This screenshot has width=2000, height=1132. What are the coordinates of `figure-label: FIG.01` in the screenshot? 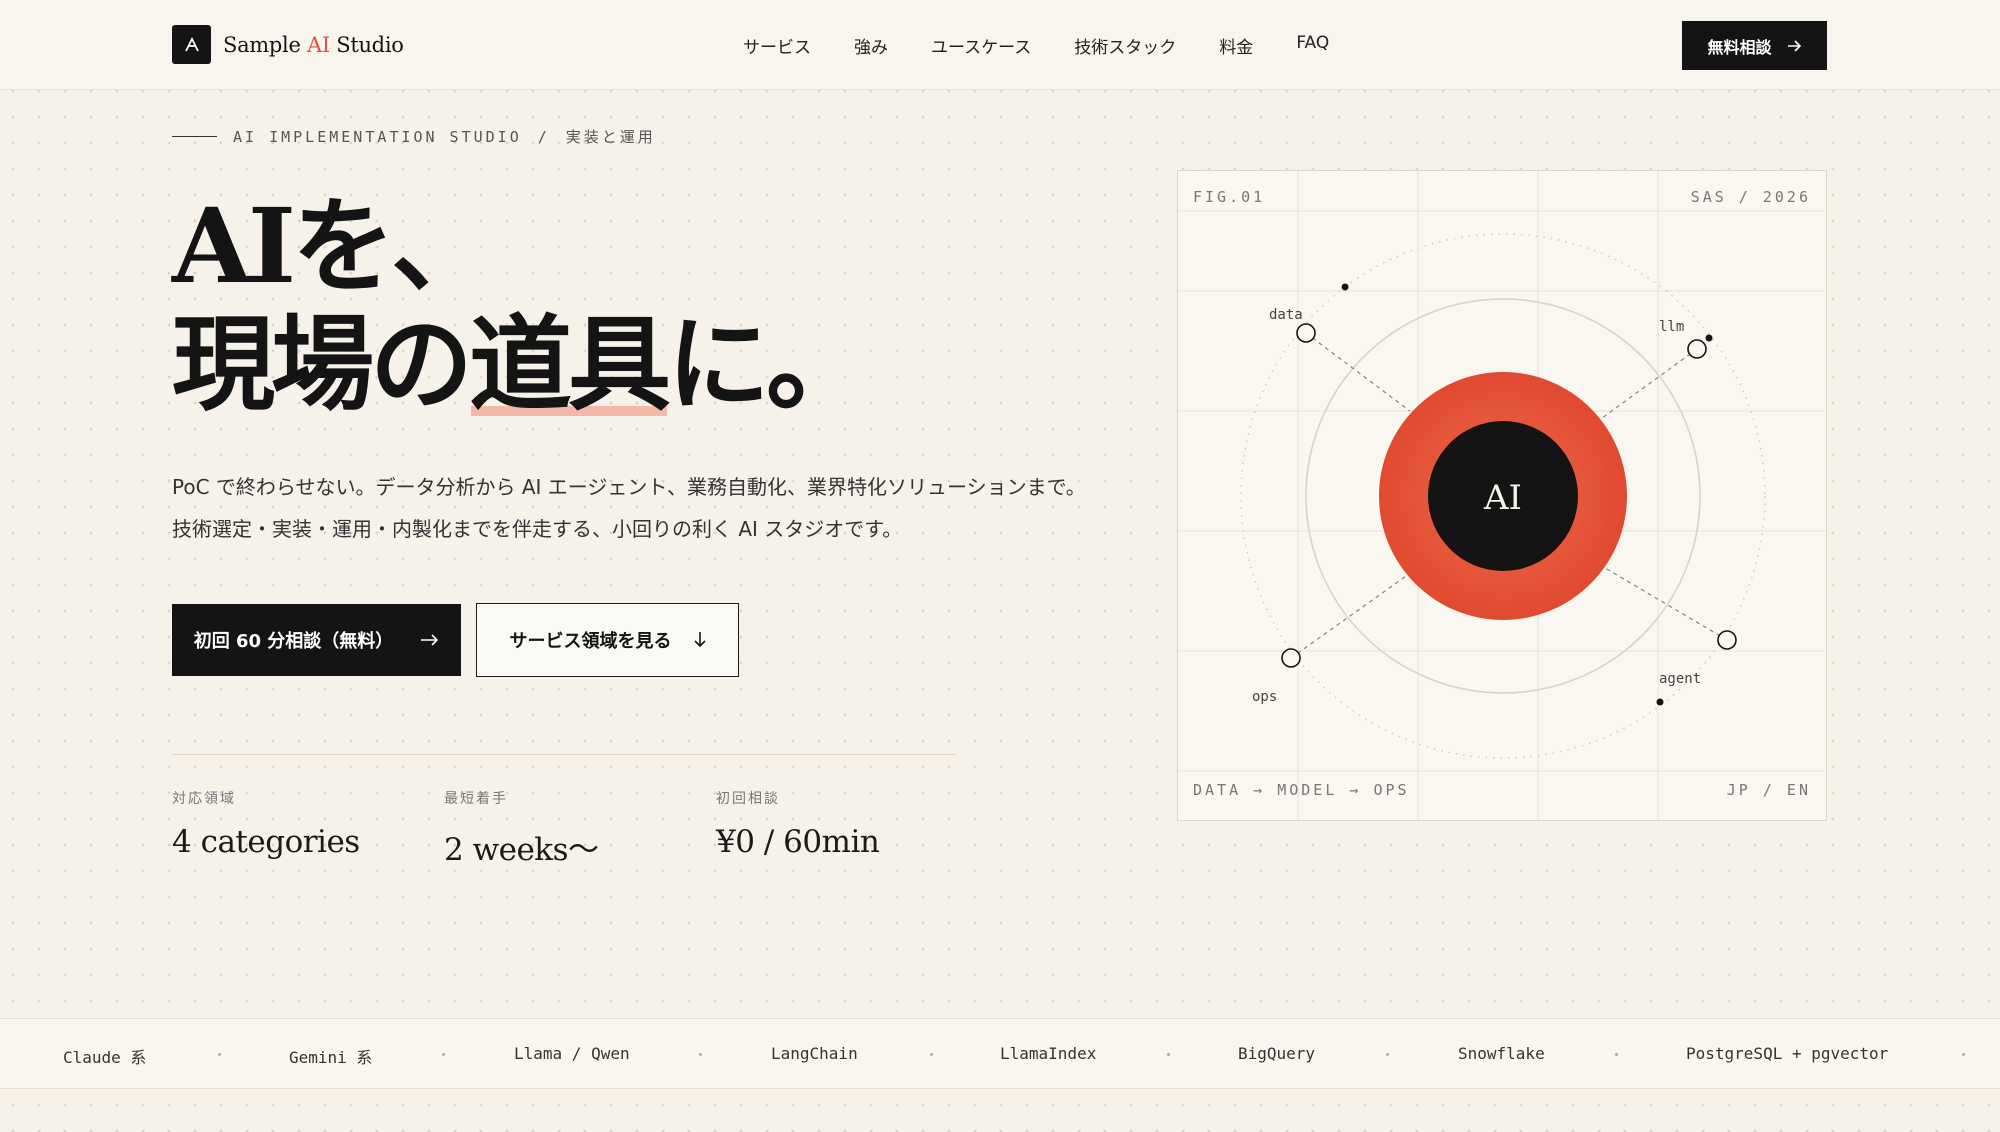 It's located at (1229, 197).